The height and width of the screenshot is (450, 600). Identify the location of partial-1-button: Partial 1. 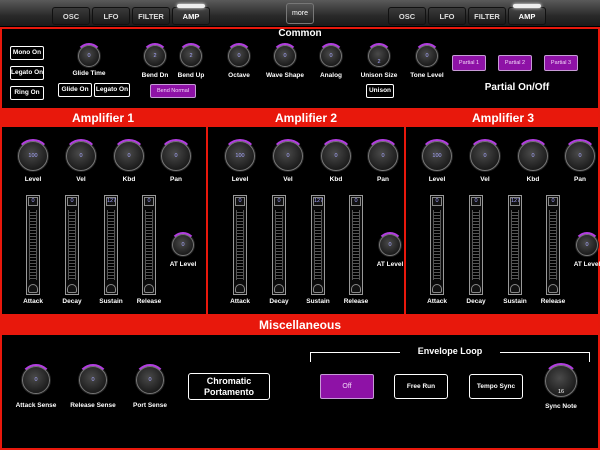
(469, 63).